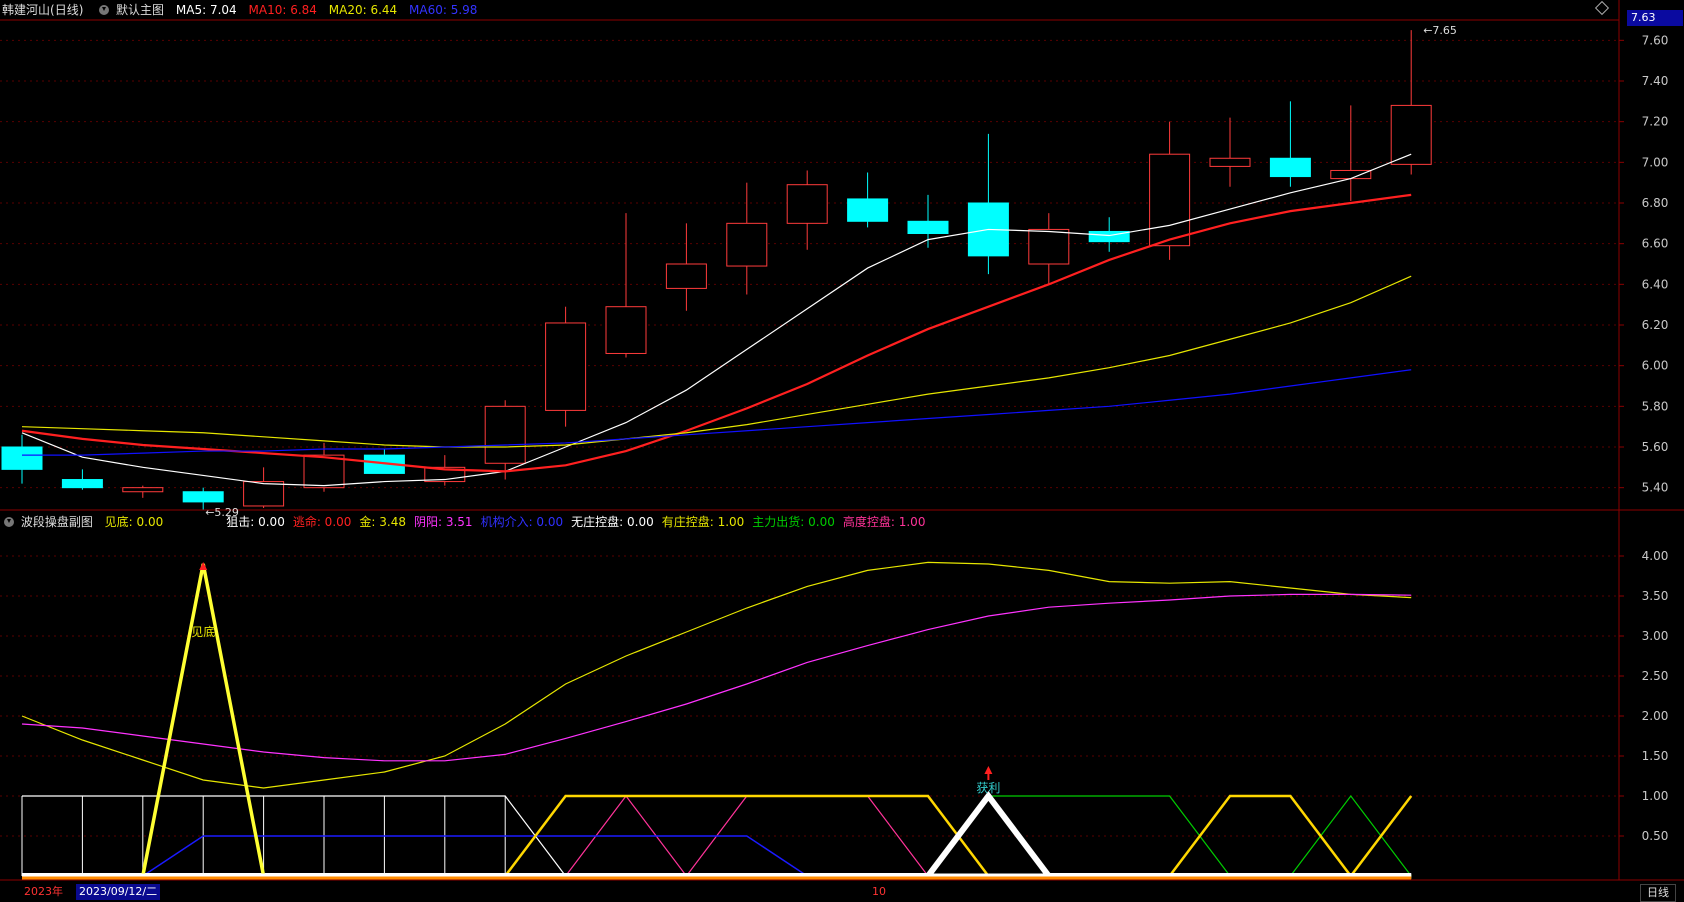  Describe the element at coordinates (1655, 756) in the screenshot. I see `tick-label: 1.50` at that location.